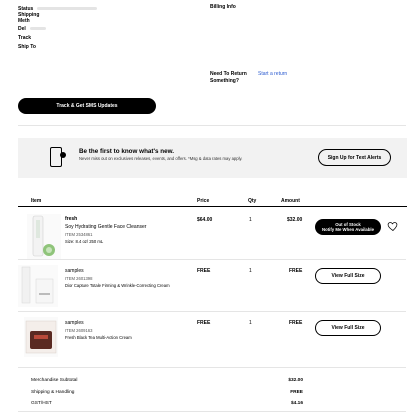  Describe the element at coordinates (212, 411) in the screenshot. I see `summary-divider` at that location.